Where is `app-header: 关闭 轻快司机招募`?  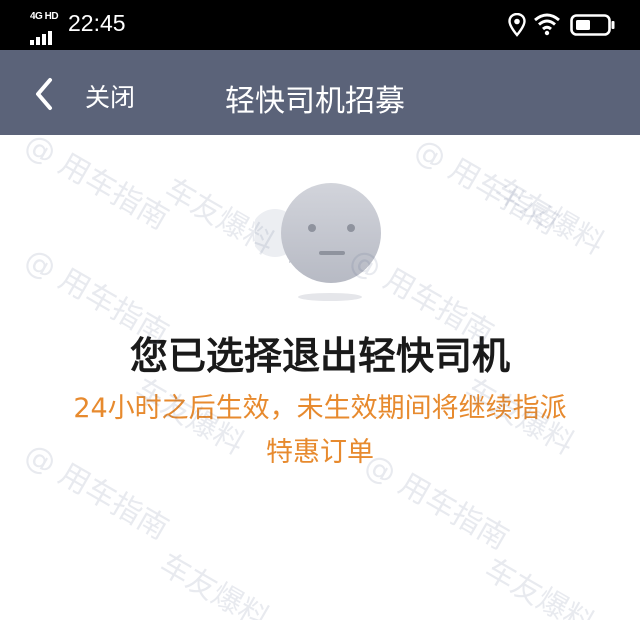 app-header: 关闭 轻快司机招募 is located at coordinates (320, 92).